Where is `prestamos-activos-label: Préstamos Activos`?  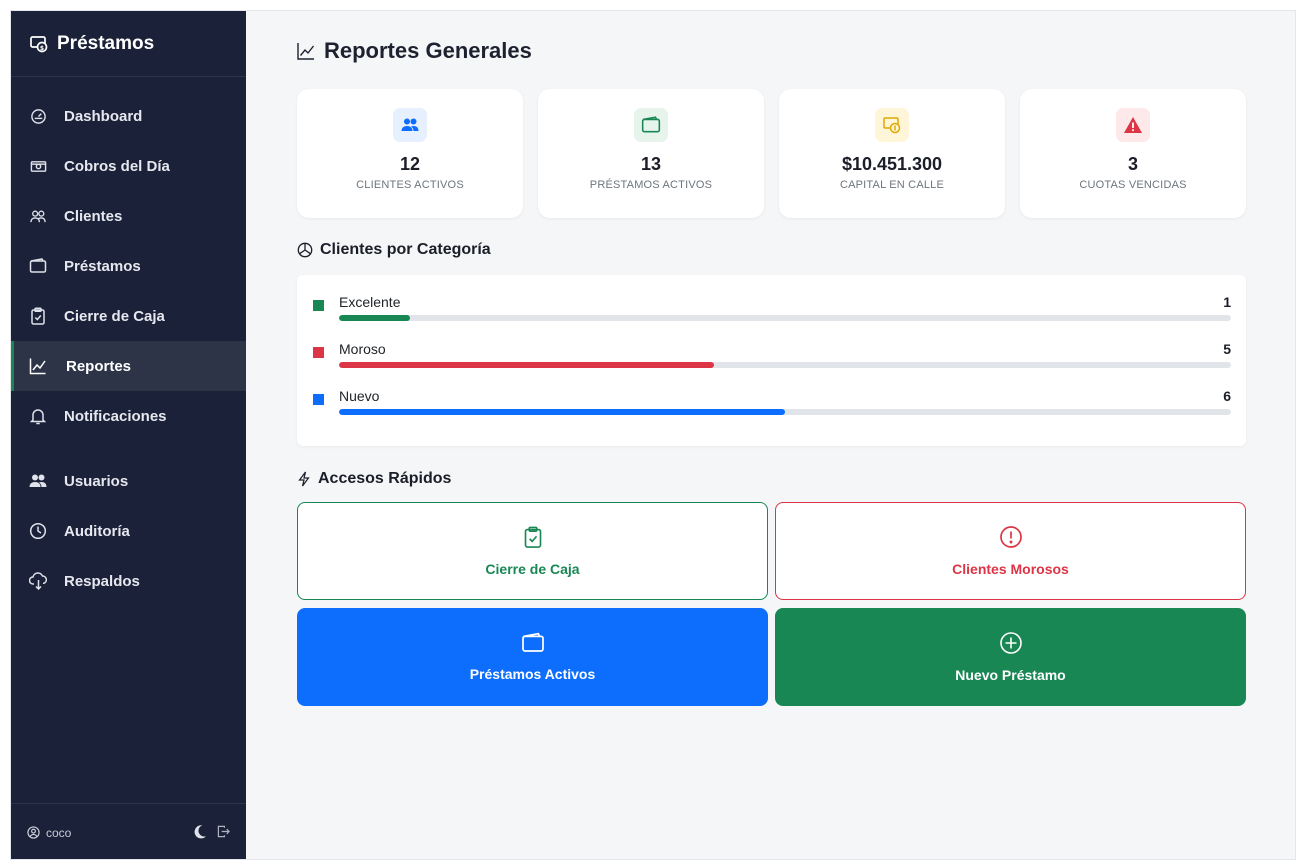
prestamos-activos-label: Préstamos Activos is located at coordinates (532, 674).